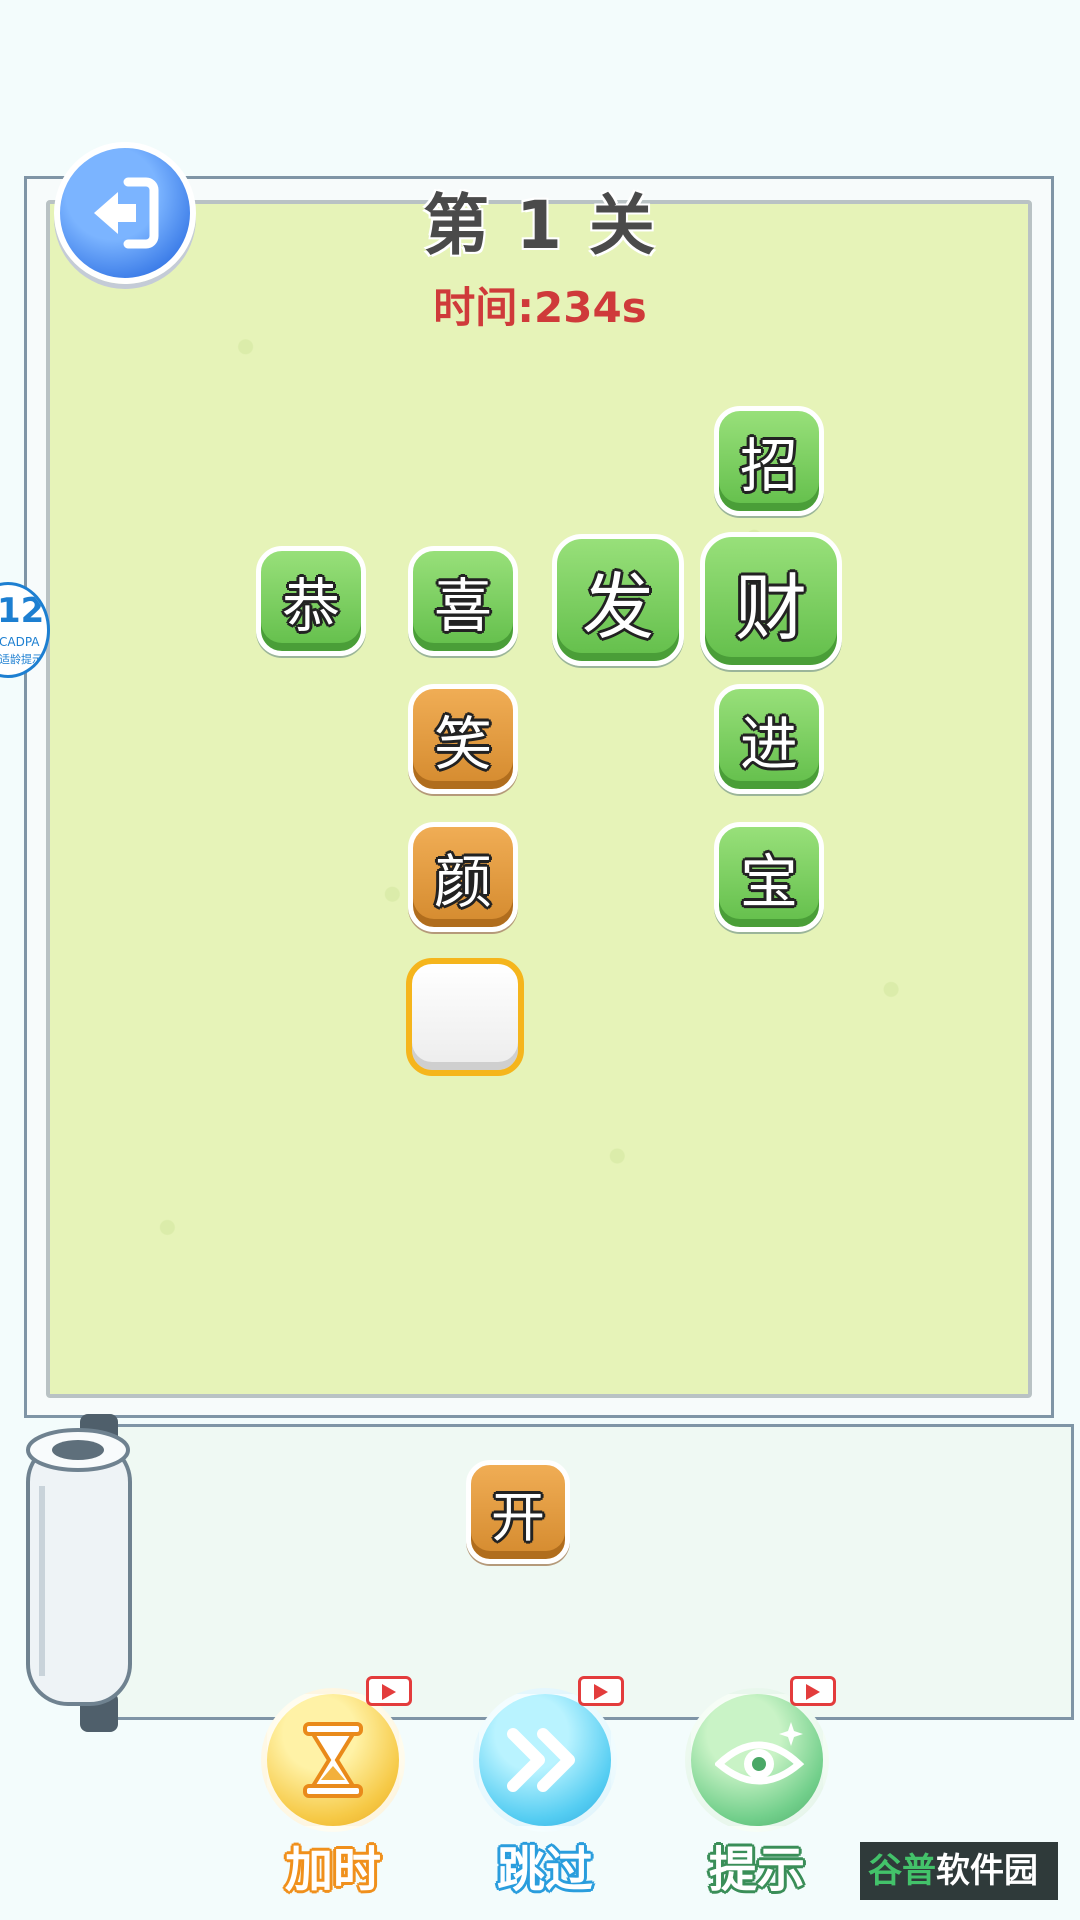 The height and width of the screenshot is (1920, 1080). I want to click on hint-ball, so click(757, 1760).